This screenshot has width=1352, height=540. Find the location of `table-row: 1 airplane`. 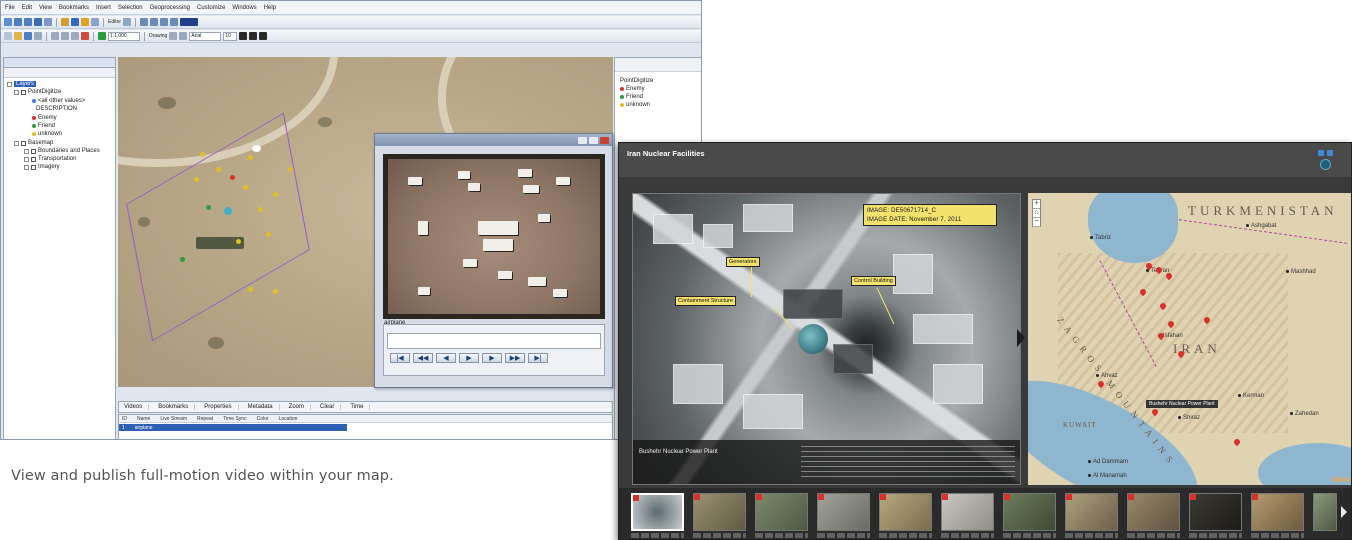

table-row: 1 airplane is located at coordinates (233, 427).